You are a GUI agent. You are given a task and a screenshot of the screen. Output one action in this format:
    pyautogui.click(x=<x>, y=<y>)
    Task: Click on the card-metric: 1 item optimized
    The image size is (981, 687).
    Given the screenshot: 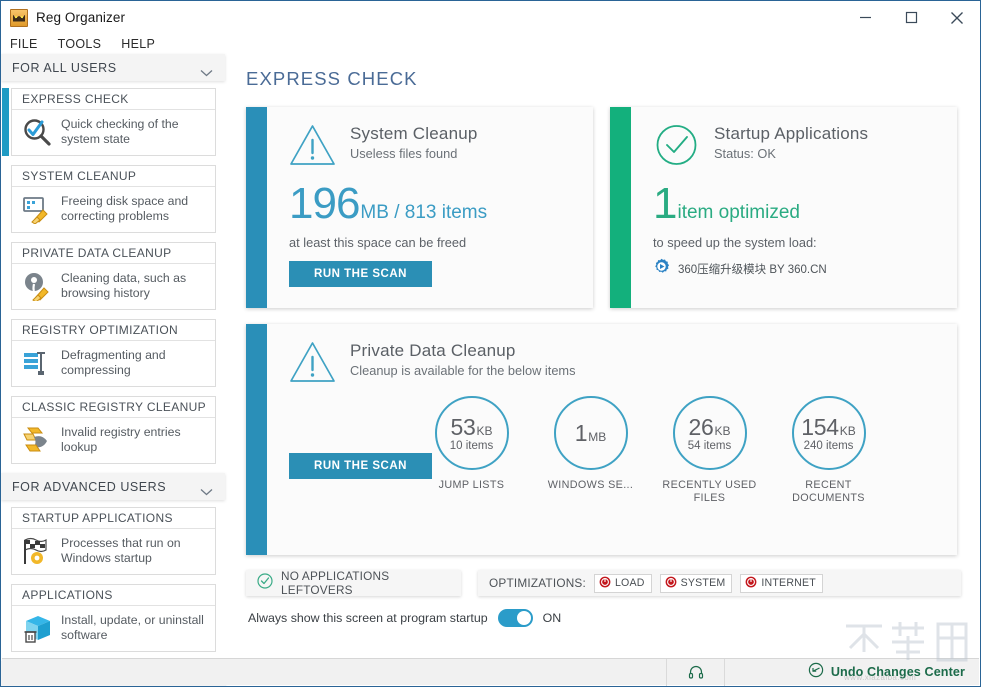 What is the action you would take?
    pyautogui.click(x=797, y=204)
    